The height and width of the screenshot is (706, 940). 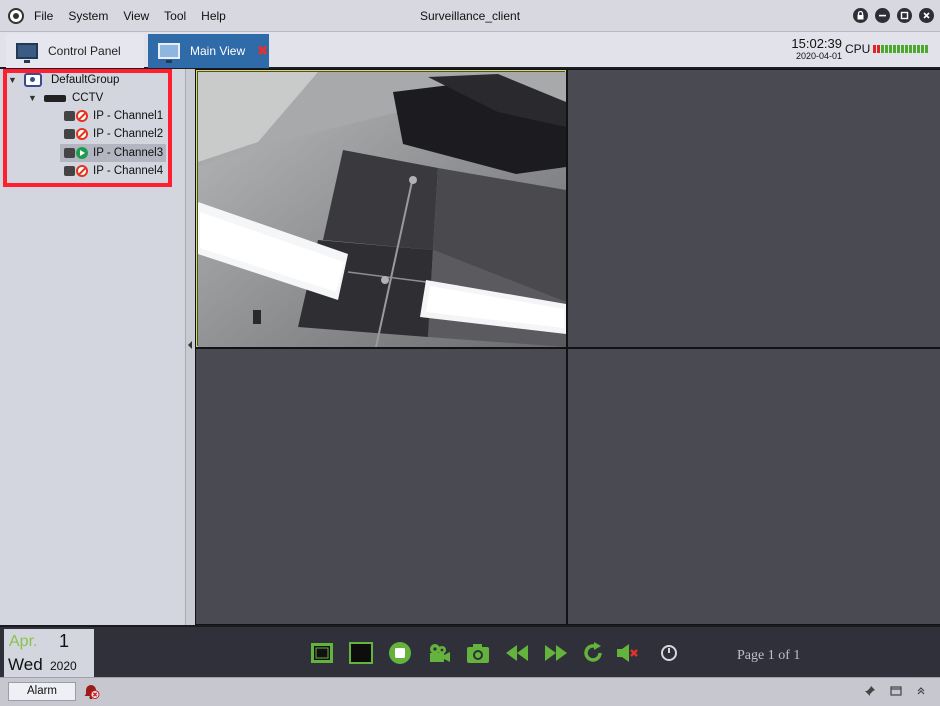 What do you see at coordinates (439, 653) in the screenshot?
I see `record-icon` at bounding box center [439, 653].